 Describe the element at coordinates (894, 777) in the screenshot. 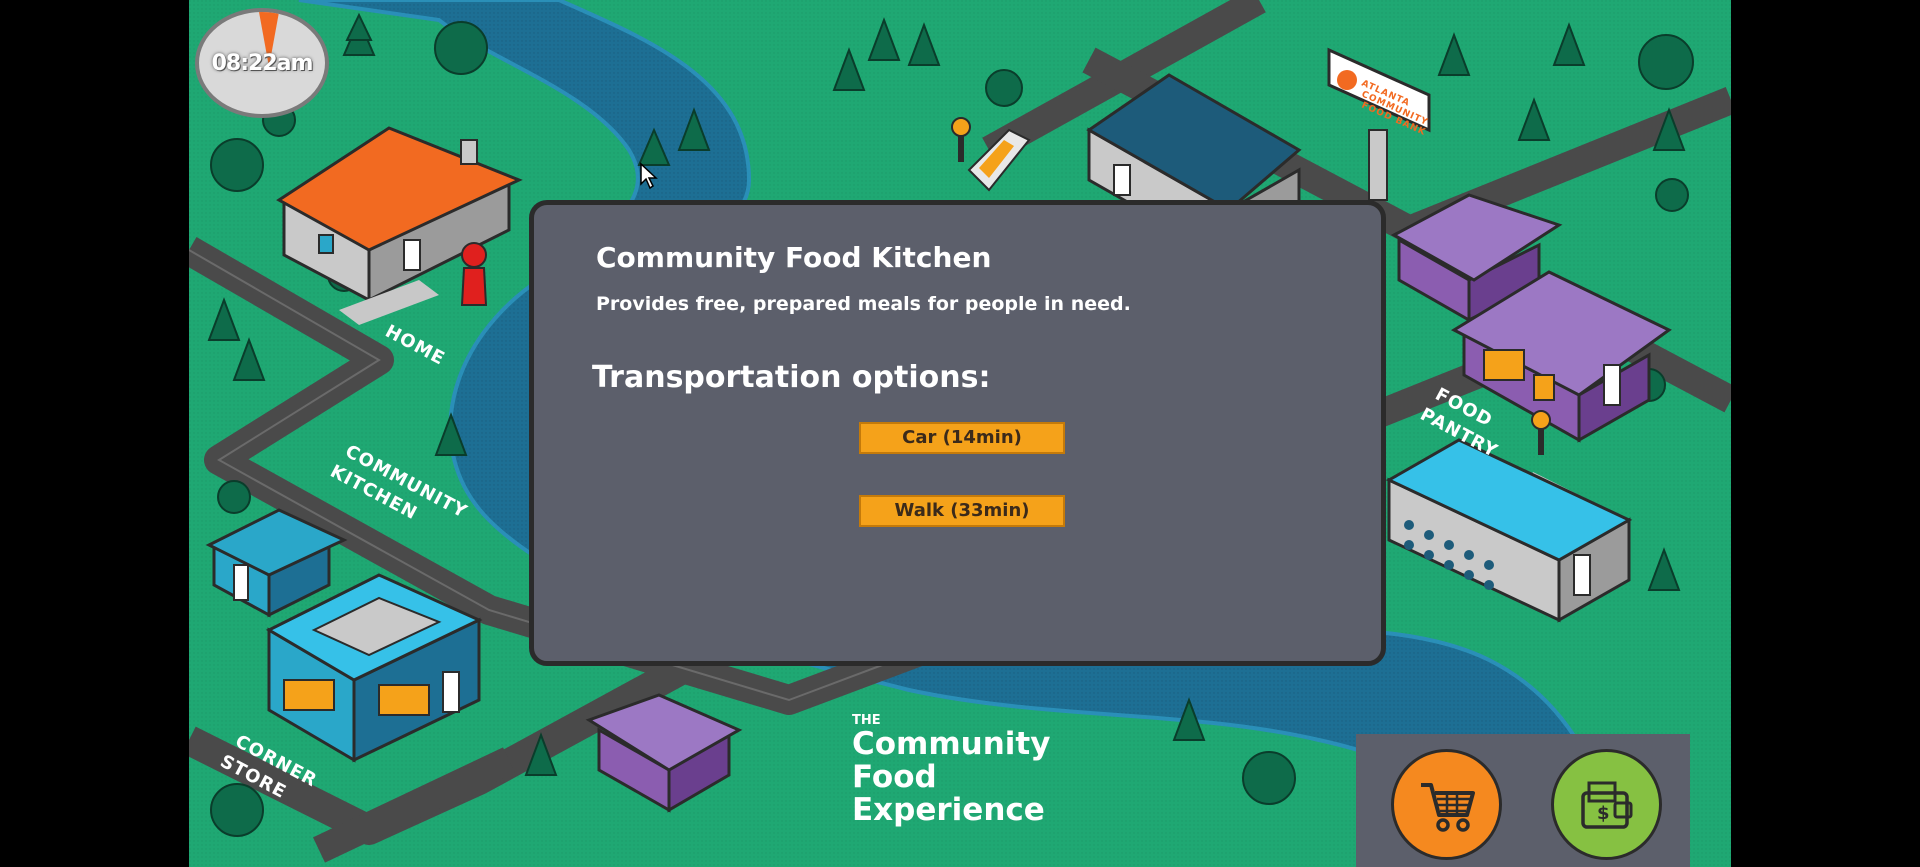

I see `brand-line-2: Food` at that location.